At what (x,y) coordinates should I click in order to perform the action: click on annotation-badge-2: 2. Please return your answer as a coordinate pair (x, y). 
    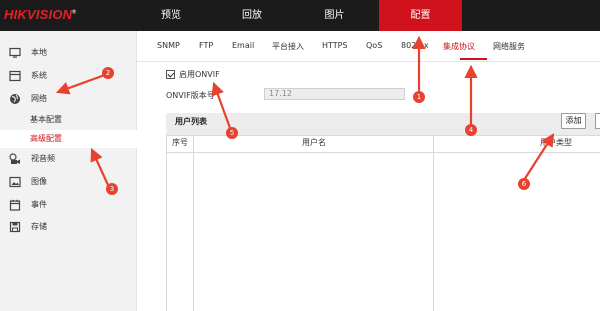
    Looking at the image, I should click on (108, 73).